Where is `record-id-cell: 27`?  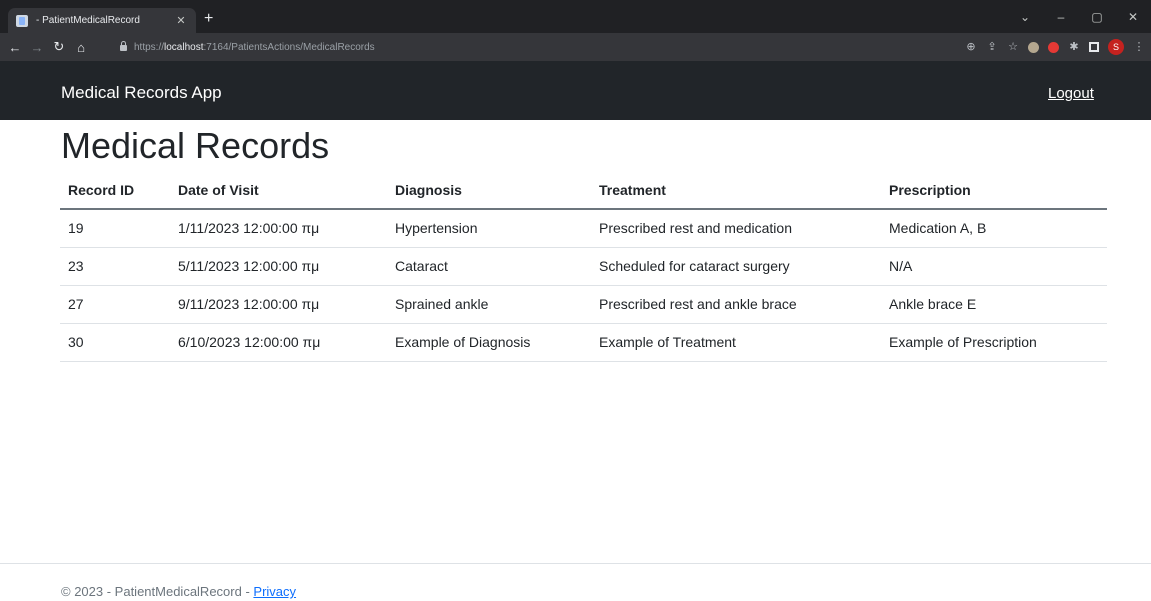 record-id-cell: 27 is located at coordinates (115, 304).